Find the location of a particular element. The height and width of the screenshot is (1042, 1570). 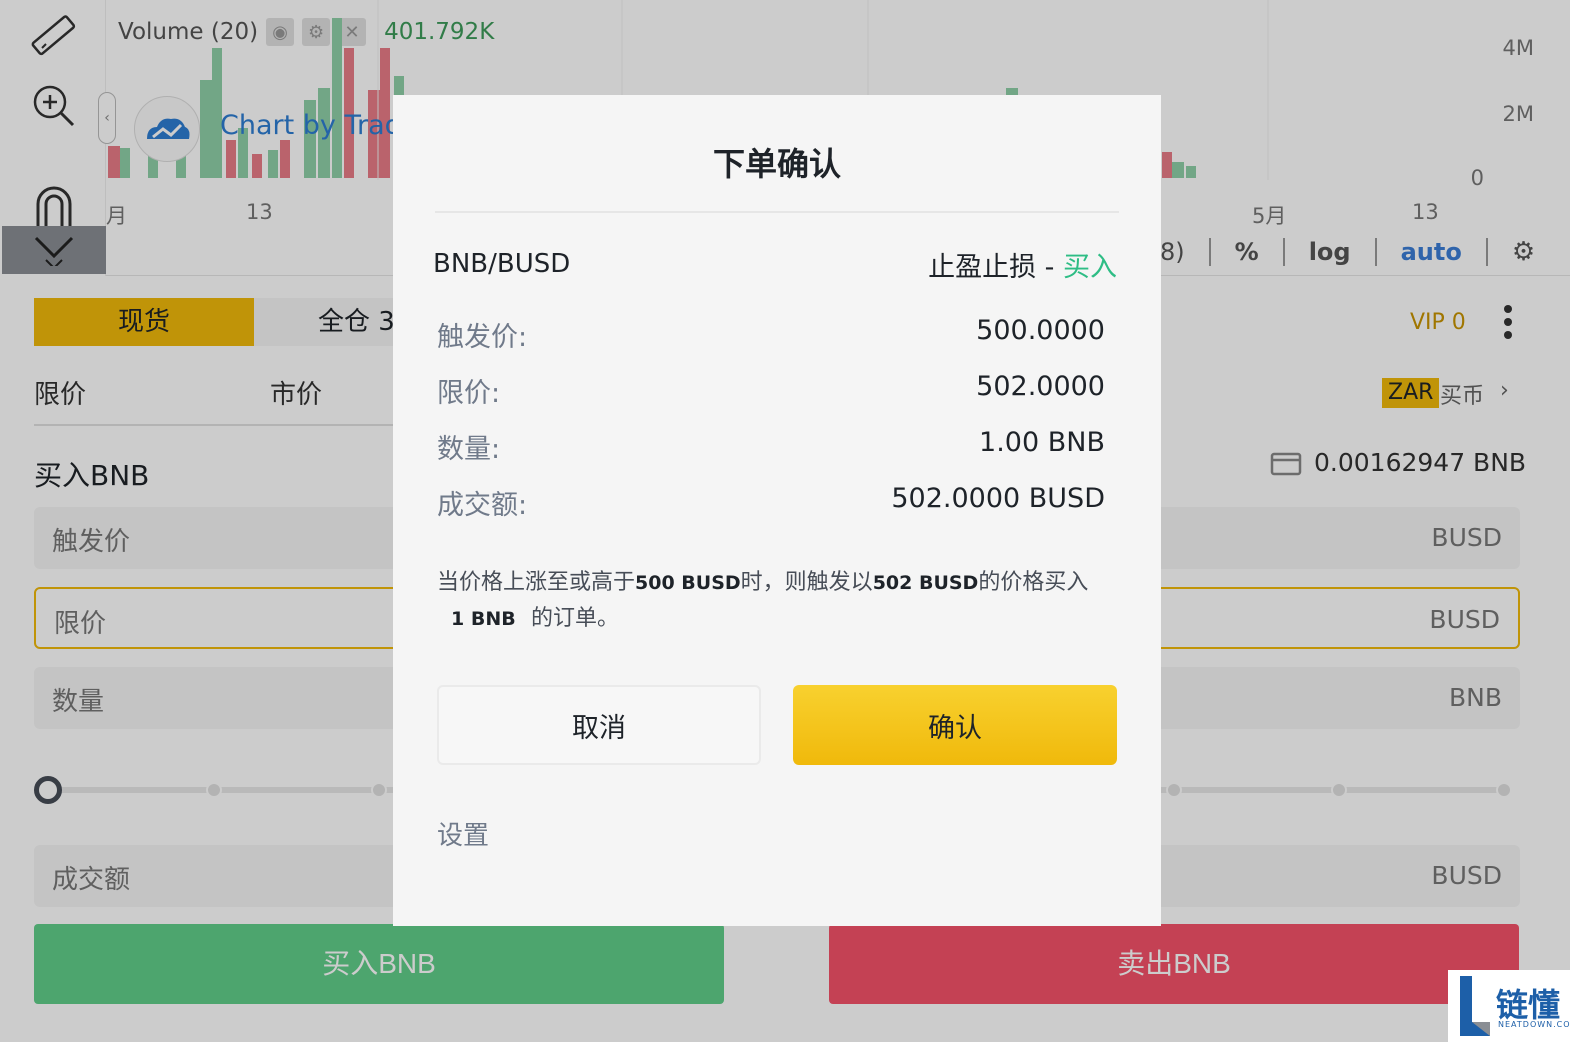

confirm-button: 确认 is located at coordinates (955, 725).